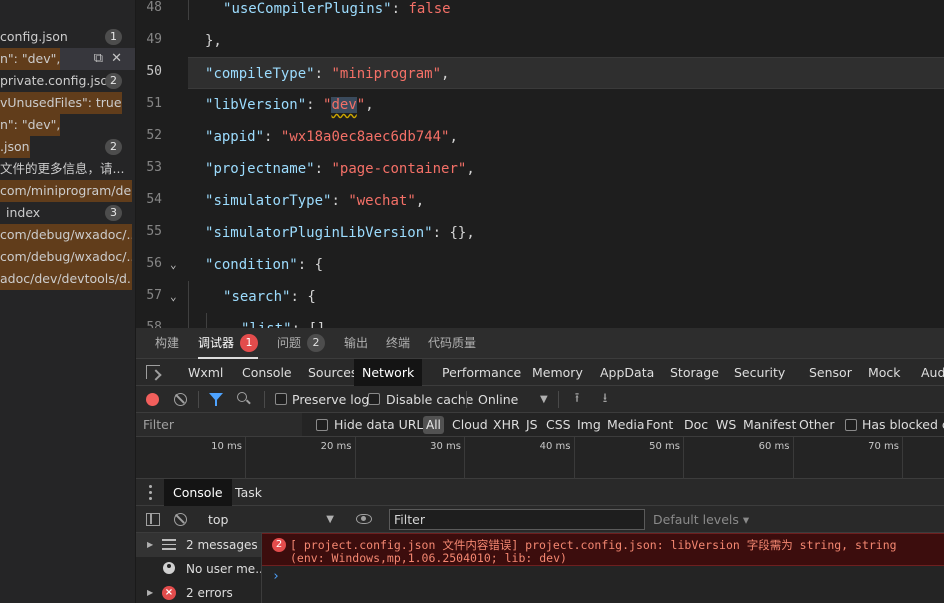  I want to click on code-text: "libVersion": "dev",, so click(289, 105).